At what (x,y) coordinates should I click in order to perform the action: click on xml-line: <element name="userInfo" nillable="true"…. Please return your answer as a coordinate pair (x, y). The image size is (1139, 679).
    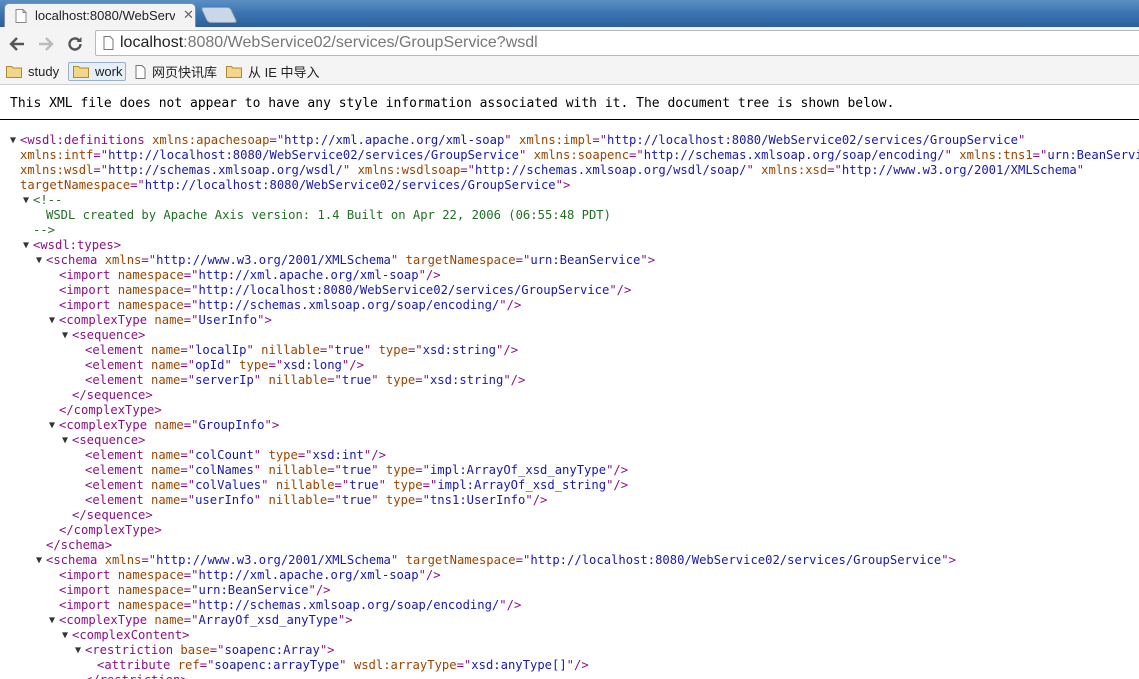
    Looking at the image, I should click on (316, 500).